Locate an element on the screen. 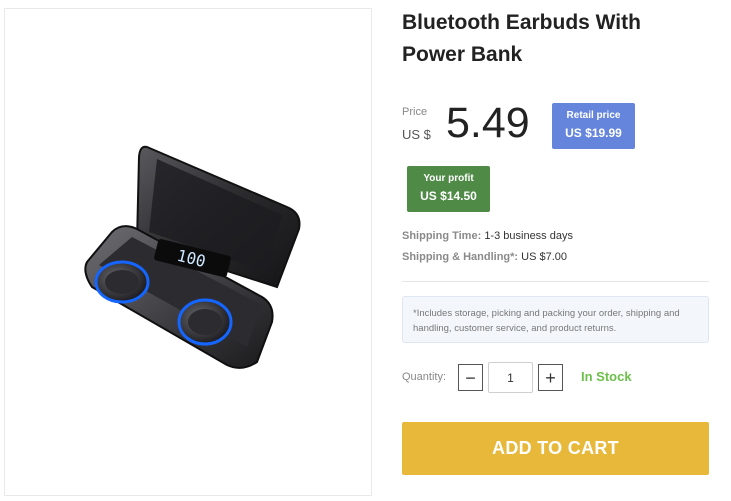 The height and width of the screenshot is (501, 731). price-currency: US $ is located at coordinates (416, 134).